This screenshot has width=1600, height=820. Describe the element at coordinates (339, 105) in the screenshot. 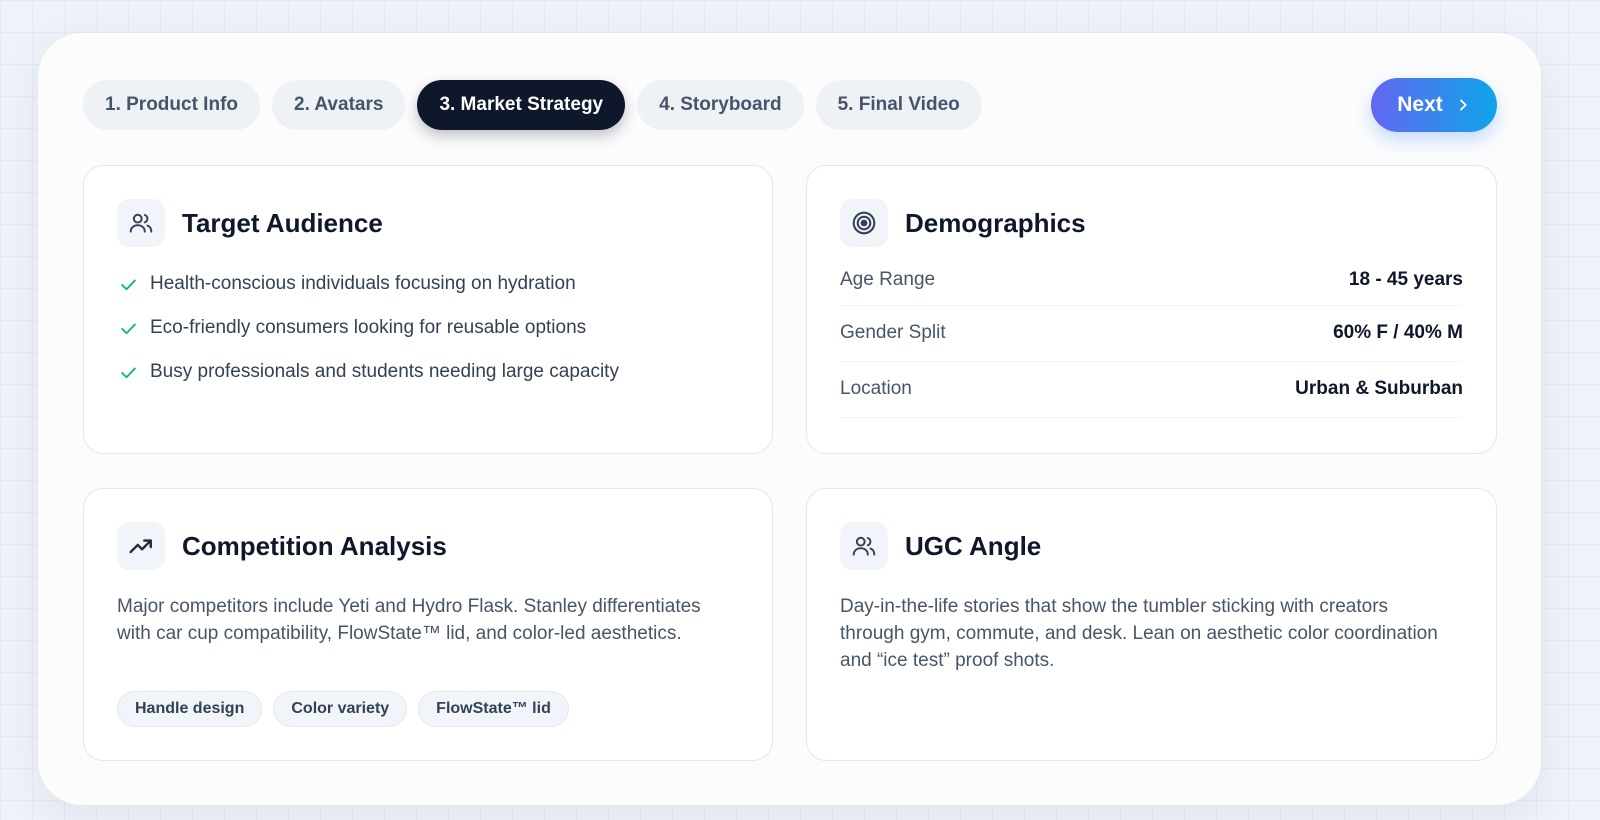

I see `step-avatars: 2. Avatars` at that location.